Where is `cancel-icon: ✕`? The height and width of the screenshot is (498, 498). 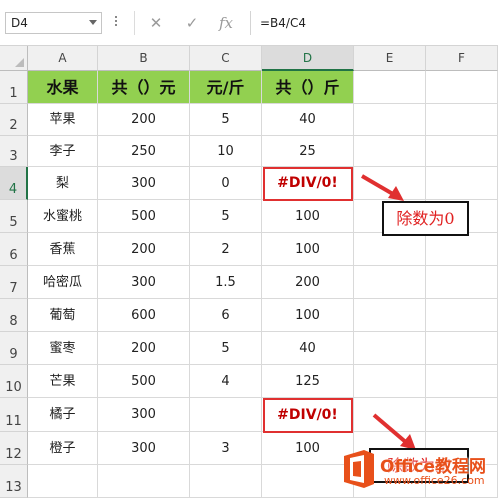
cancel-icon: ✕ is located at coordinates (156, 23).